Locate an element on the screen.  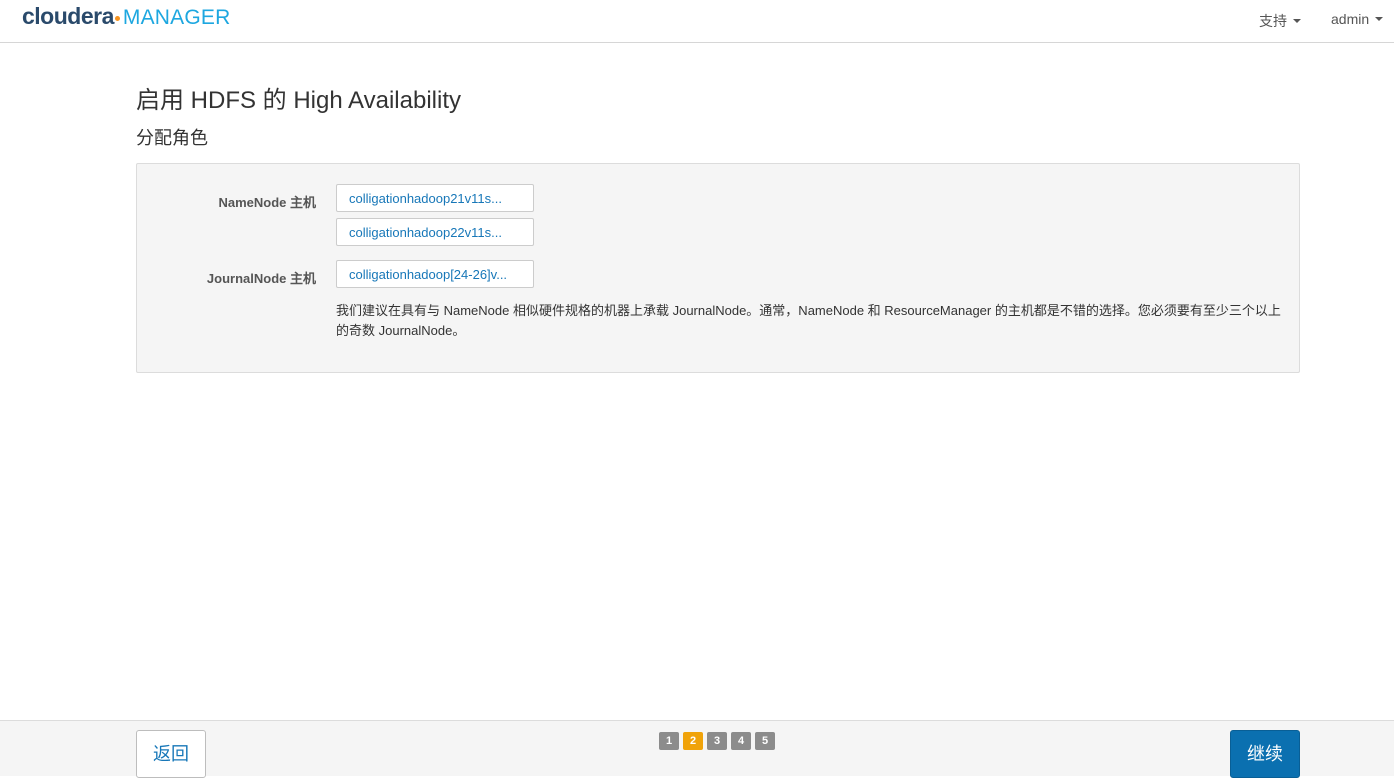
page-subtitle: 分配角色 is located at coordinates (172, 138).